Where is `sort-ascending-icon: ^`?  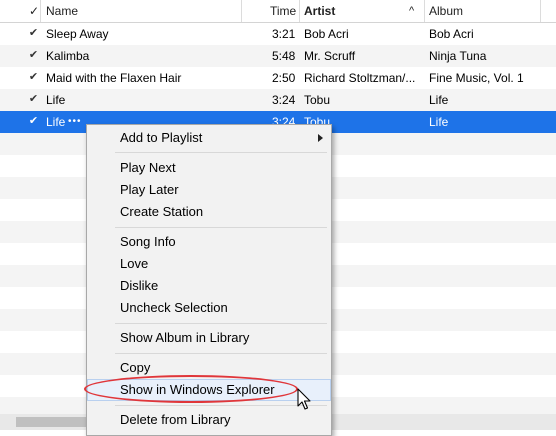
sort-ascending-icon: ^ is located at coordinates (412, 11).